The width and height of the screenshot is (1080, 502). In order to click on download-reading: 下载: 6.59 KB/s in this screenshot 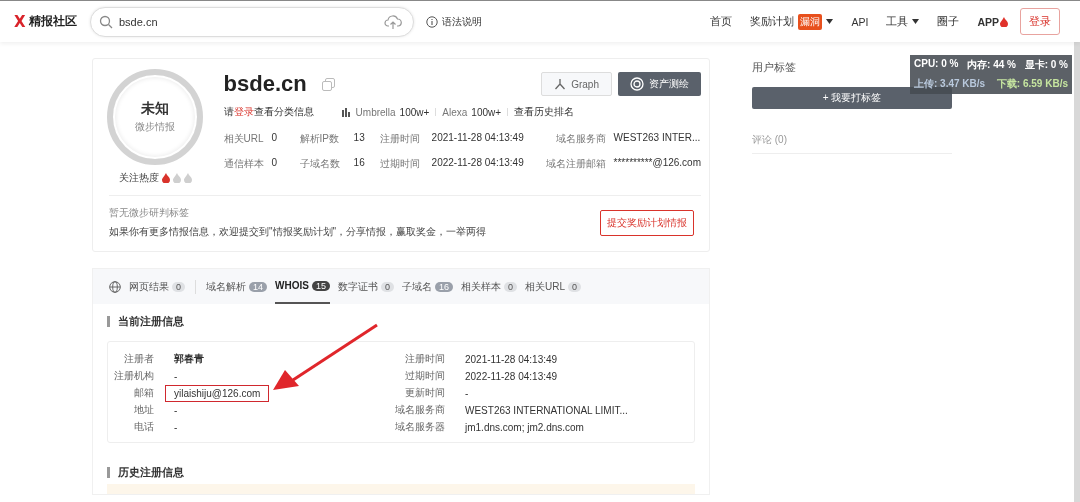, I will do `click(1032, 84)`.